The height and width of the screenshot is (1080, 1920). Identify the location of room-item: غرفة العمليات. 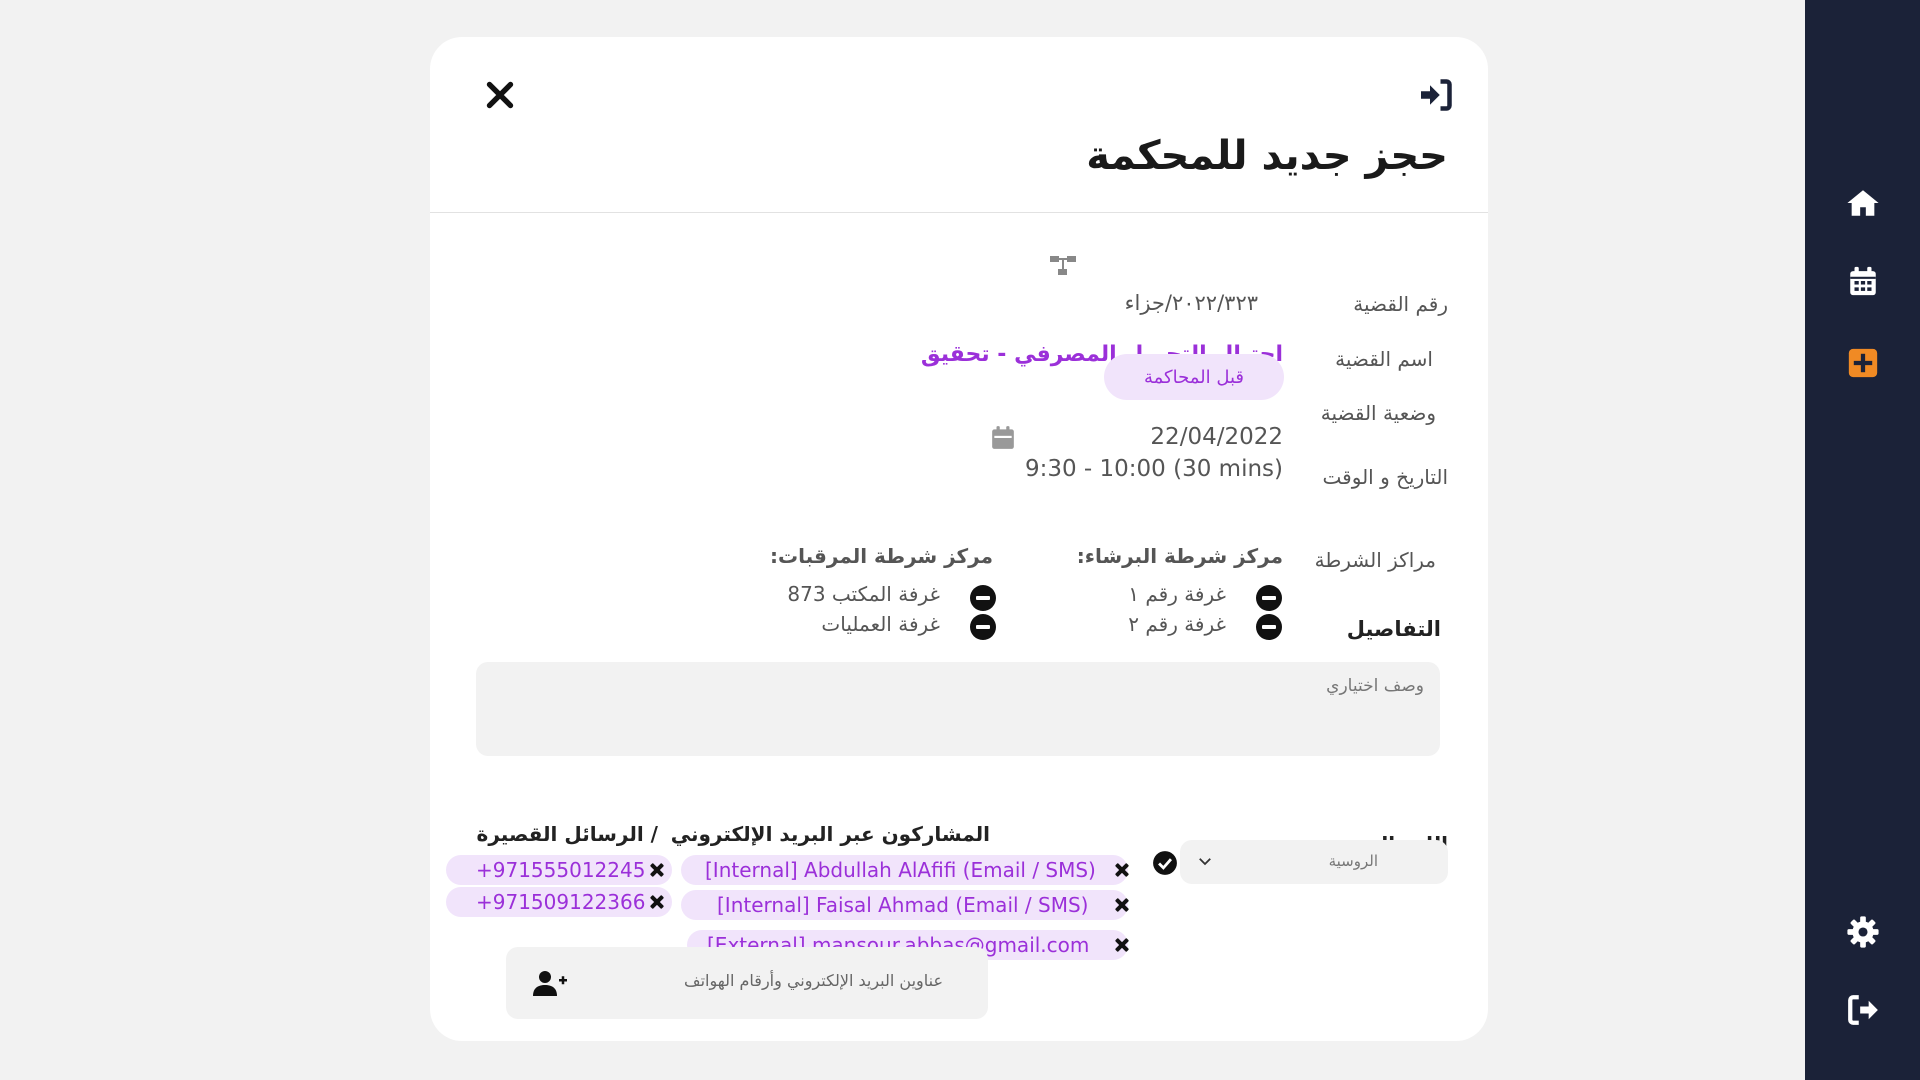
(880, 624).